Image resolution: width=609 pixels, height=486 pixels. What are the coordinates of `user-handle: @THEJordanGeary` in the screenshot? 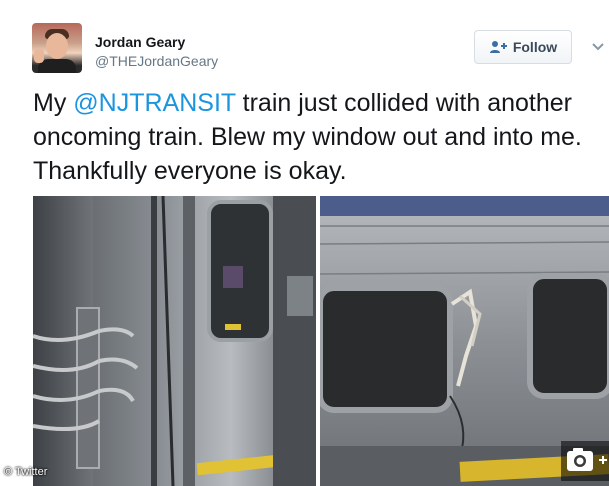 It's located at (156, 61).